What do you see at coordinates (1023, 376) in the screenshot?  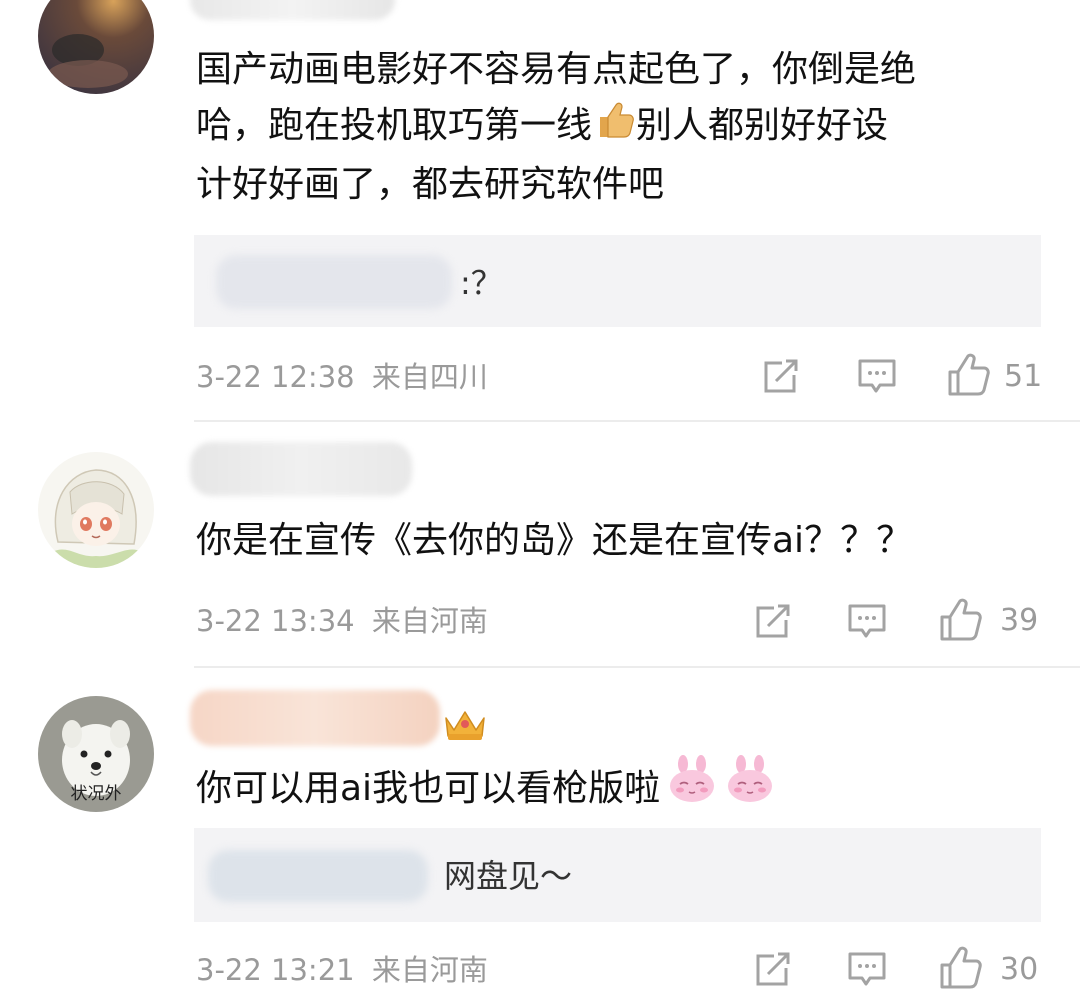 I see `like-count: 51` at bounding box center [1023, 376].